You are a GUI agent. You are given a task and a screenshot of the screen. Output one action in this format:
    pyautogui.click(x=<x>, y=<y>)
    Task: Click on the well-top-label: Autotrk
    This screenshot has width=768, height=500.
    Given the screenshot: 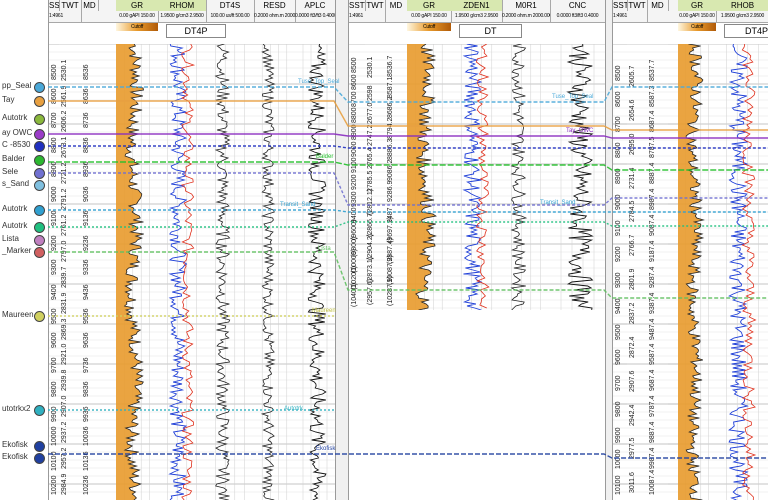 What is the action you would take?
    pyautogui.click(x=15, y=208)
    